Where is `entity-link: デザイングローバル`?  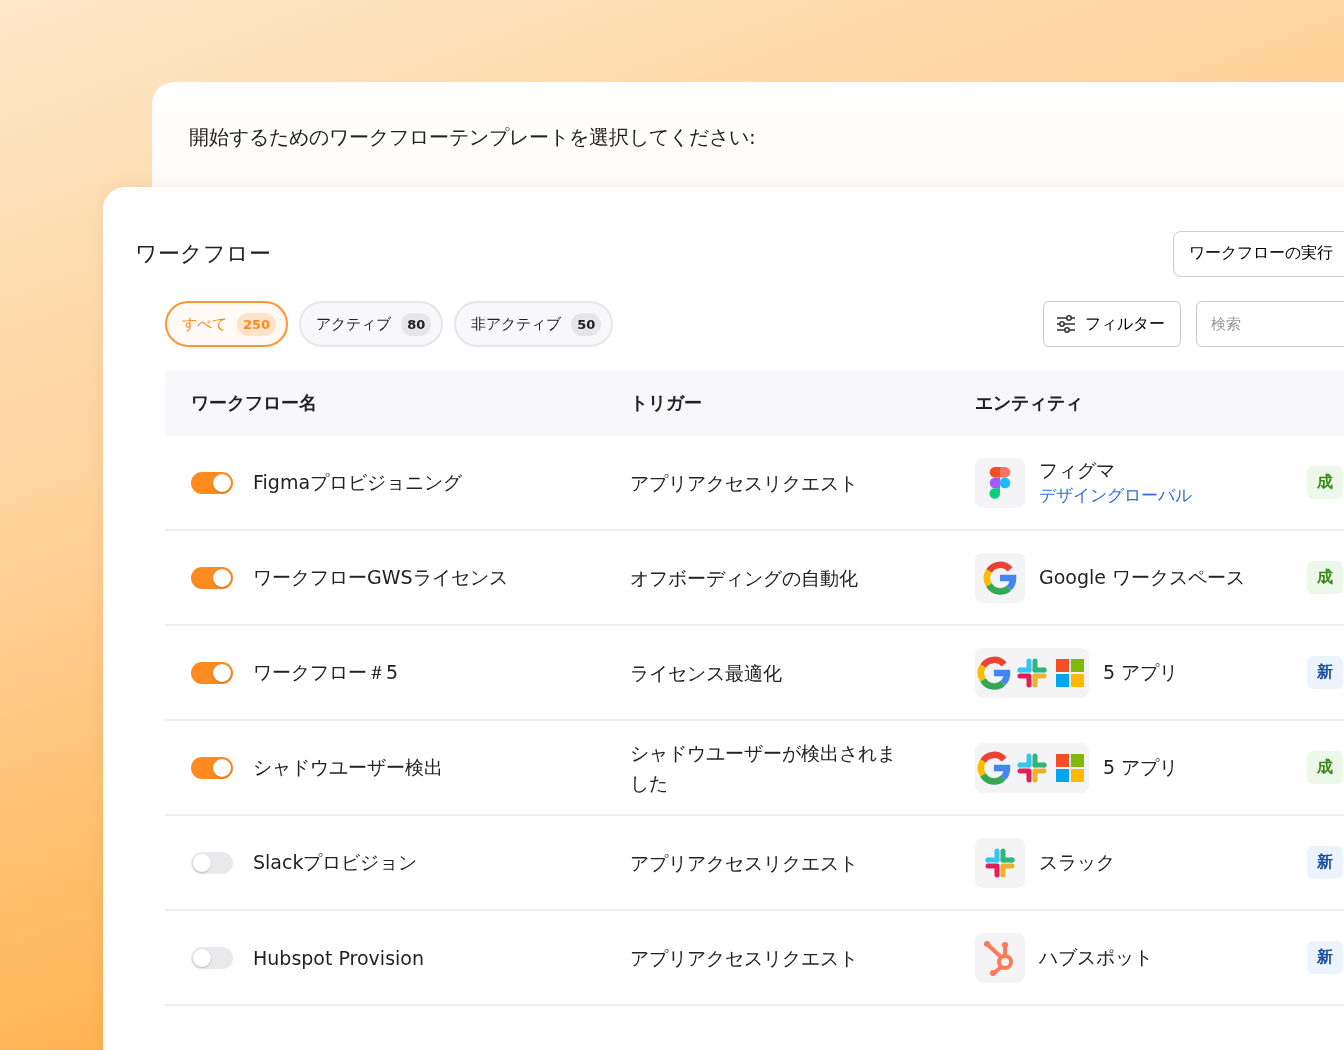
entity-link: デザイングローバル is located at coordinates (1115, 495).